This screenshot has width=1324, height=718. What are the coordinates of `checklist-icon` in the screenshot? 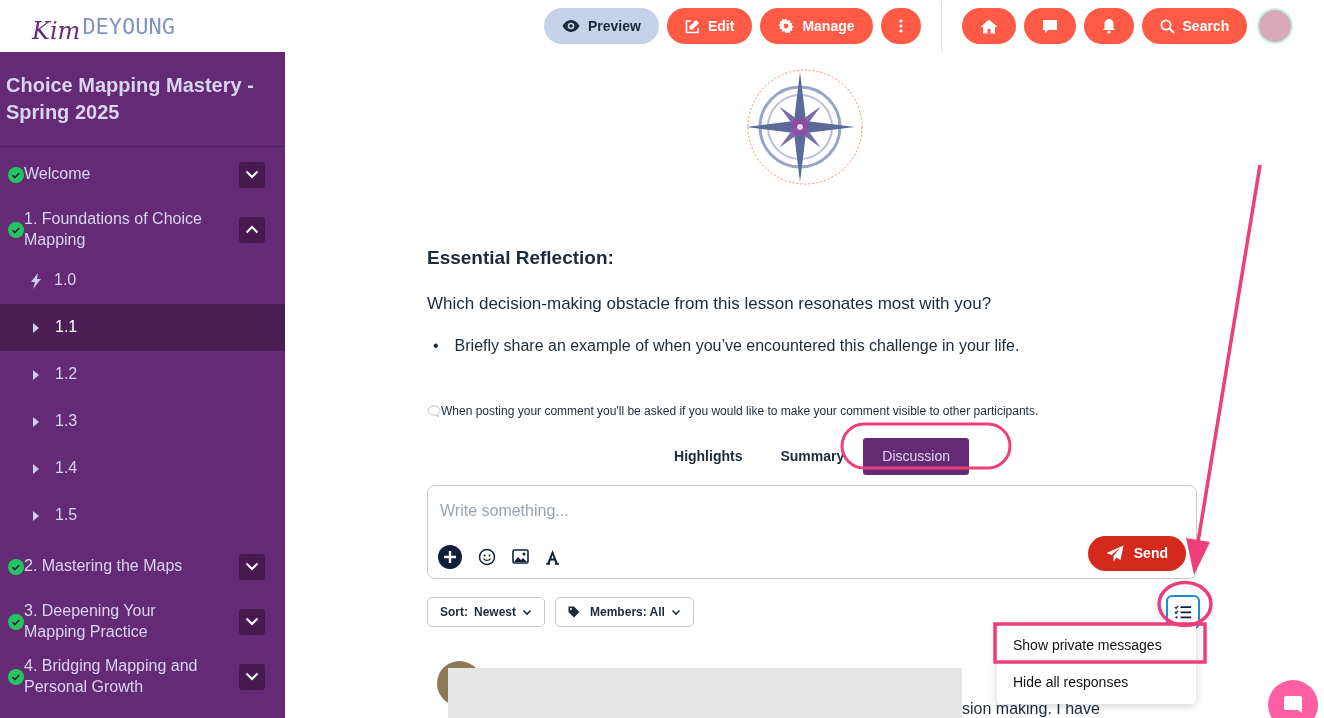 It's located at (1183, 612).